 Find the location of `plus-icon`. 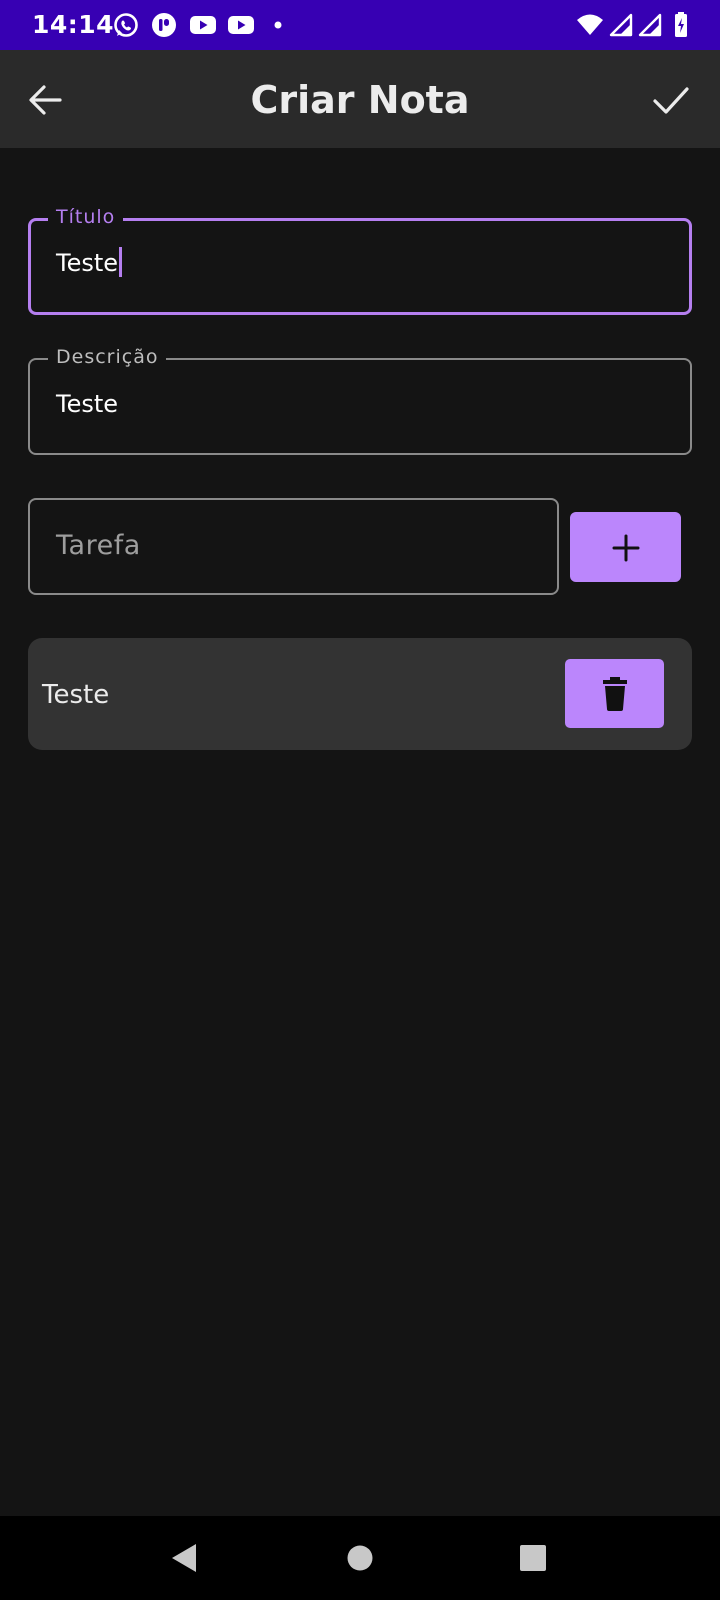

plus-icon is located at coordinates (626, 548).